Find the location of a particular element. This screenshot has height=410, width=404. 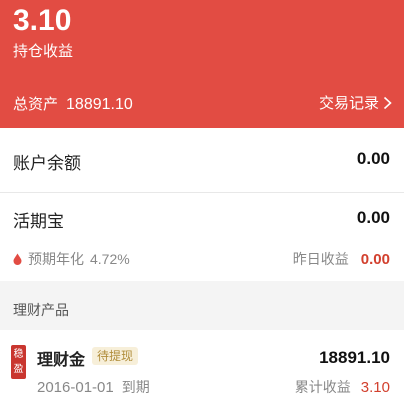

total-assets-label: 总资产 is located at coordinates (36, 104).